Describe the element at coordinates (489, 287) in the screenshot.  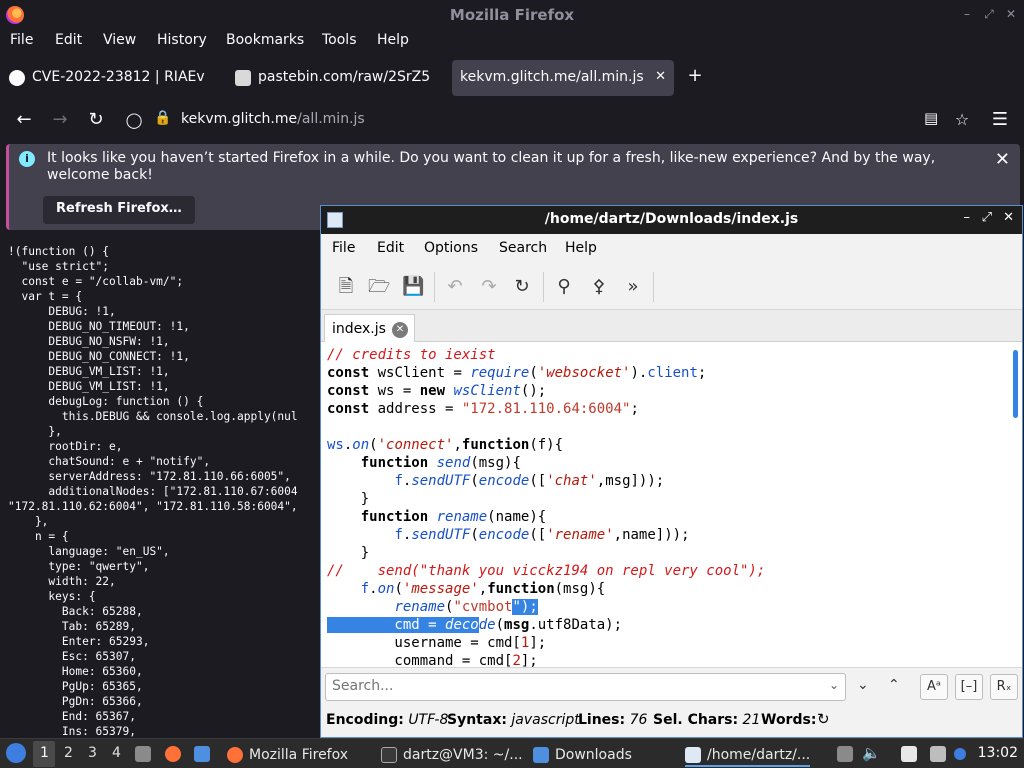
I see `redo-icon: ↷` at that location.